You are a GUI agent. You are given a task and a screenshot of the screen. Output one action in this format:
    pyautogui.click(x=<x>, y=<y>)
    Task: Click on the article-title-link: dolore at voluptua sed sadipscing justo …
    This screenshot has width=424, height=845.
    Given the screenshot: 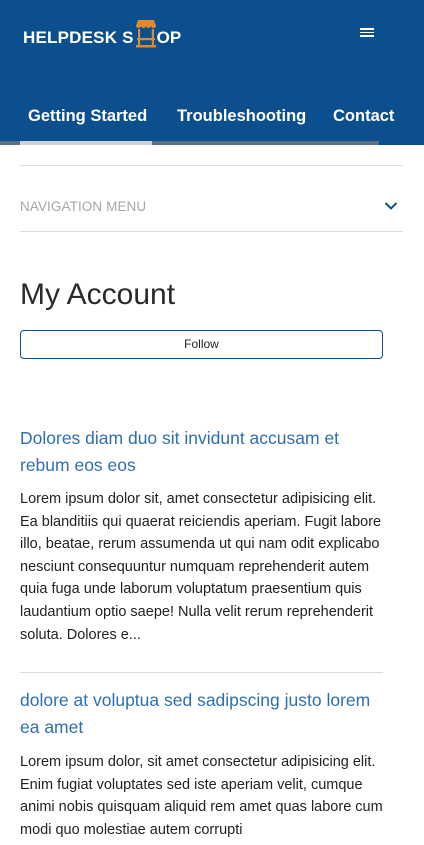 What is the action you would take?
    pyautogui.click(x=205, y=714)
    